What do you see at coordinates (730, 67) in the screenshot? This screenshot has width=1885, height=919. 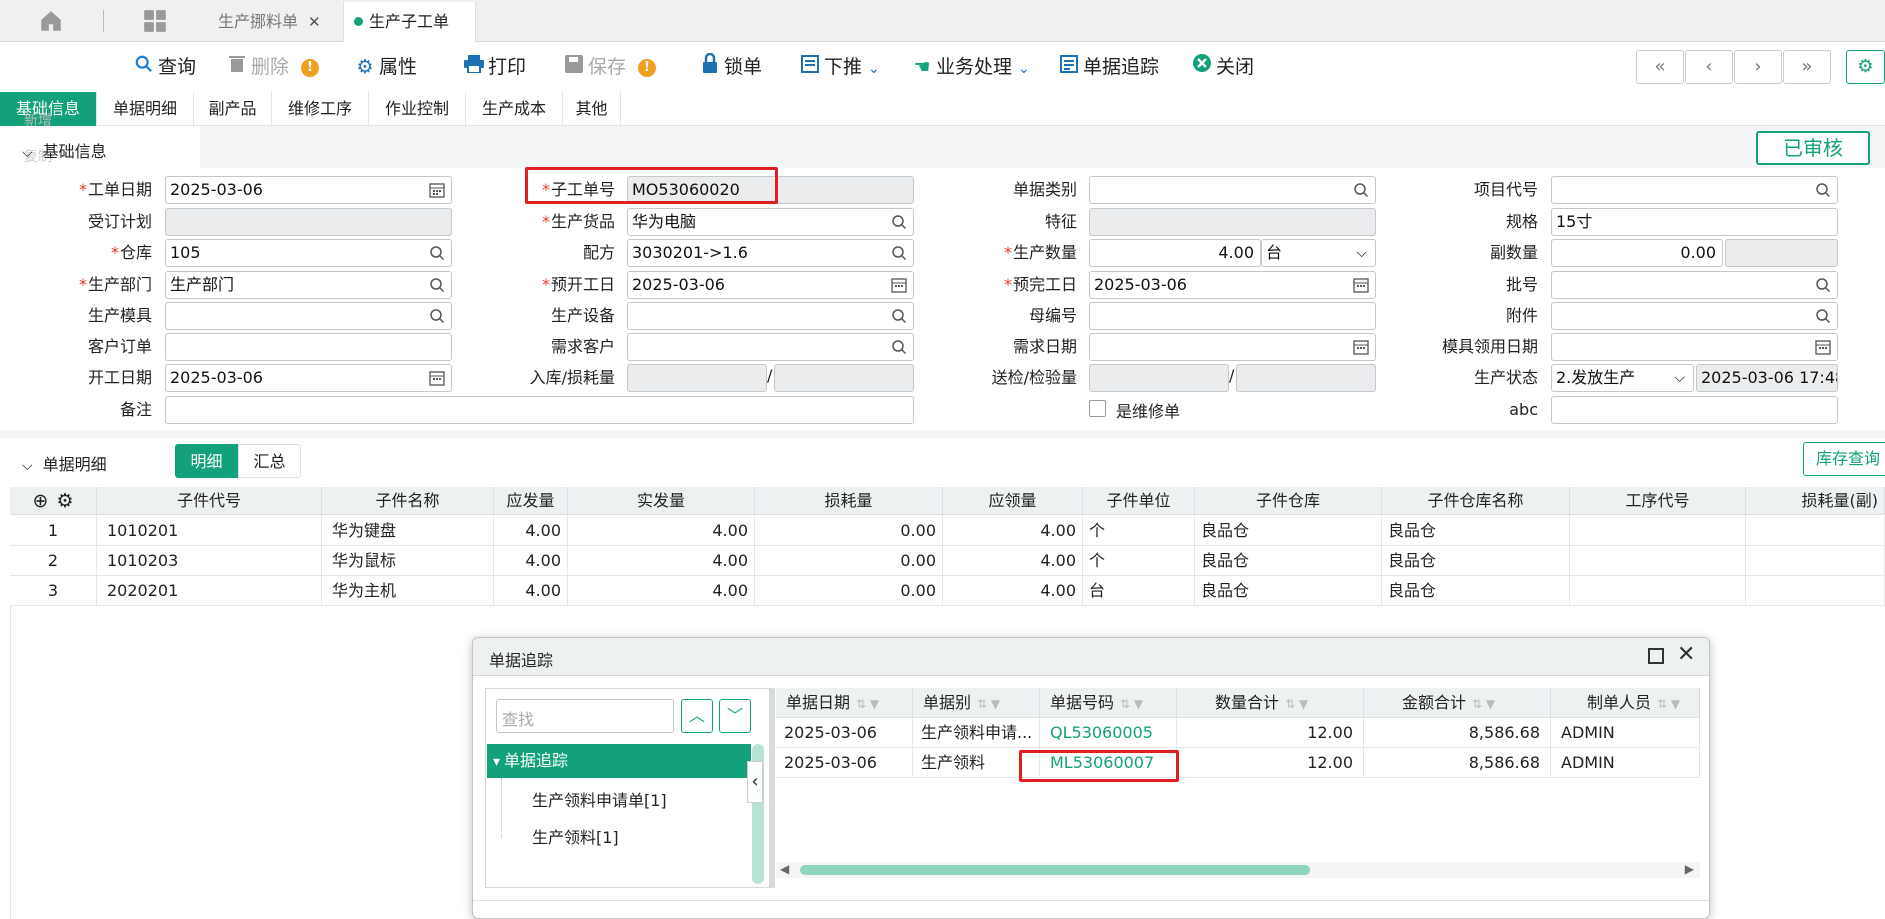 I see `lock-button: 锁单` at bounding box center [730, 67].